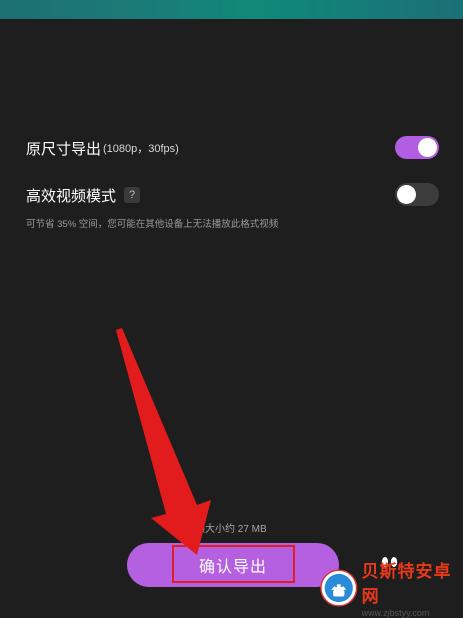  What do you see at coordinates (339, 587) in the screenshot?
I see `watermark-logo-icon` at bounding box center [339, 587].